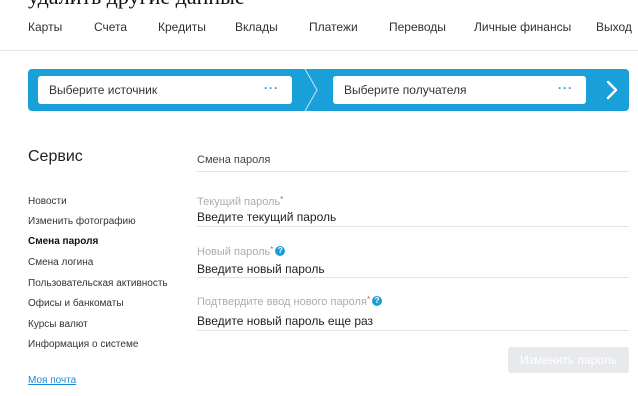 The height and width of the screenshot is (396, 638). What do you see at coordinates (282, 302) in the screenshot?
I see `confirm-password-label-text: Подтвердите ввод нового пароля` at bounding box center [282, 302].